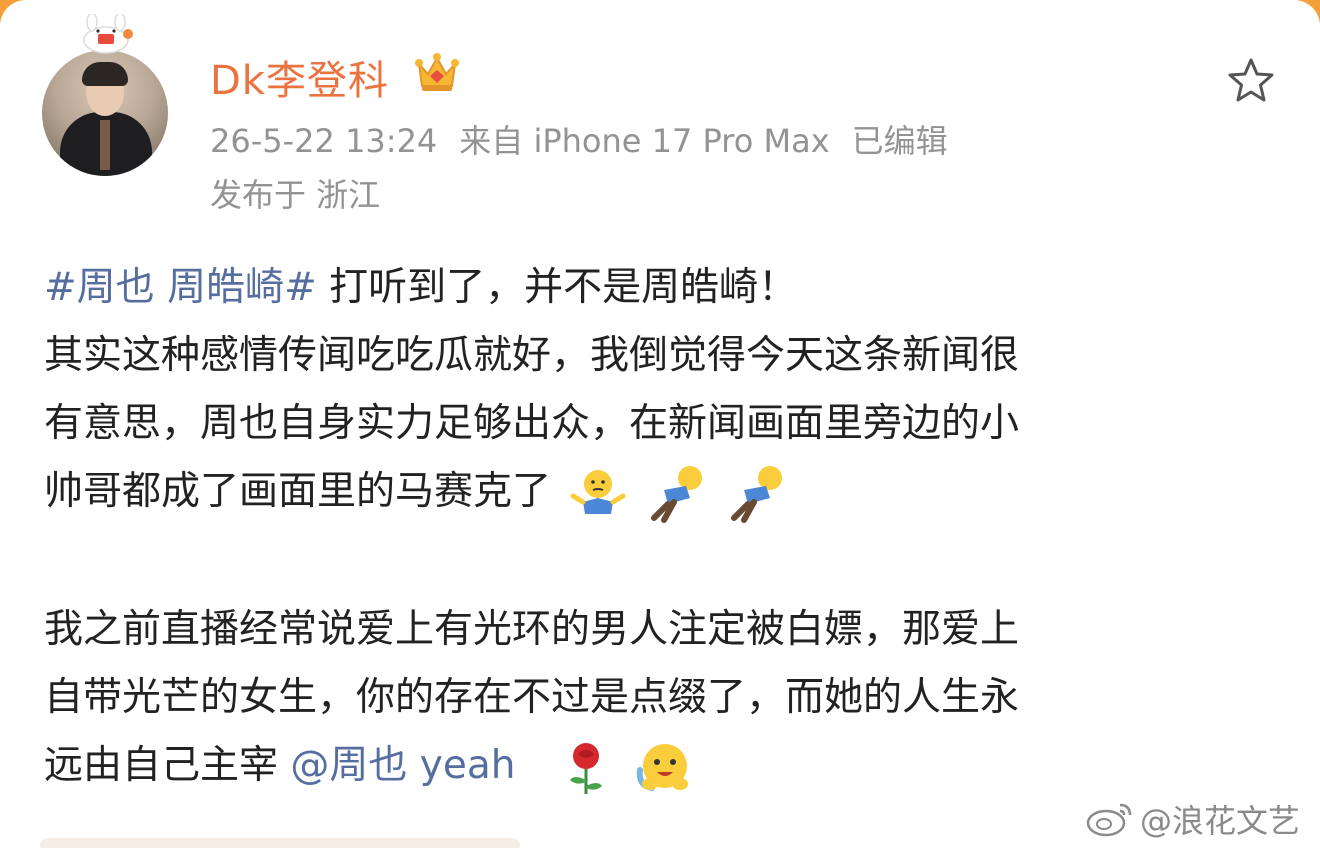 This screenshot has width=1320, height=848. I want to click on post-location: 发布于 浙江, so click(295, 195).